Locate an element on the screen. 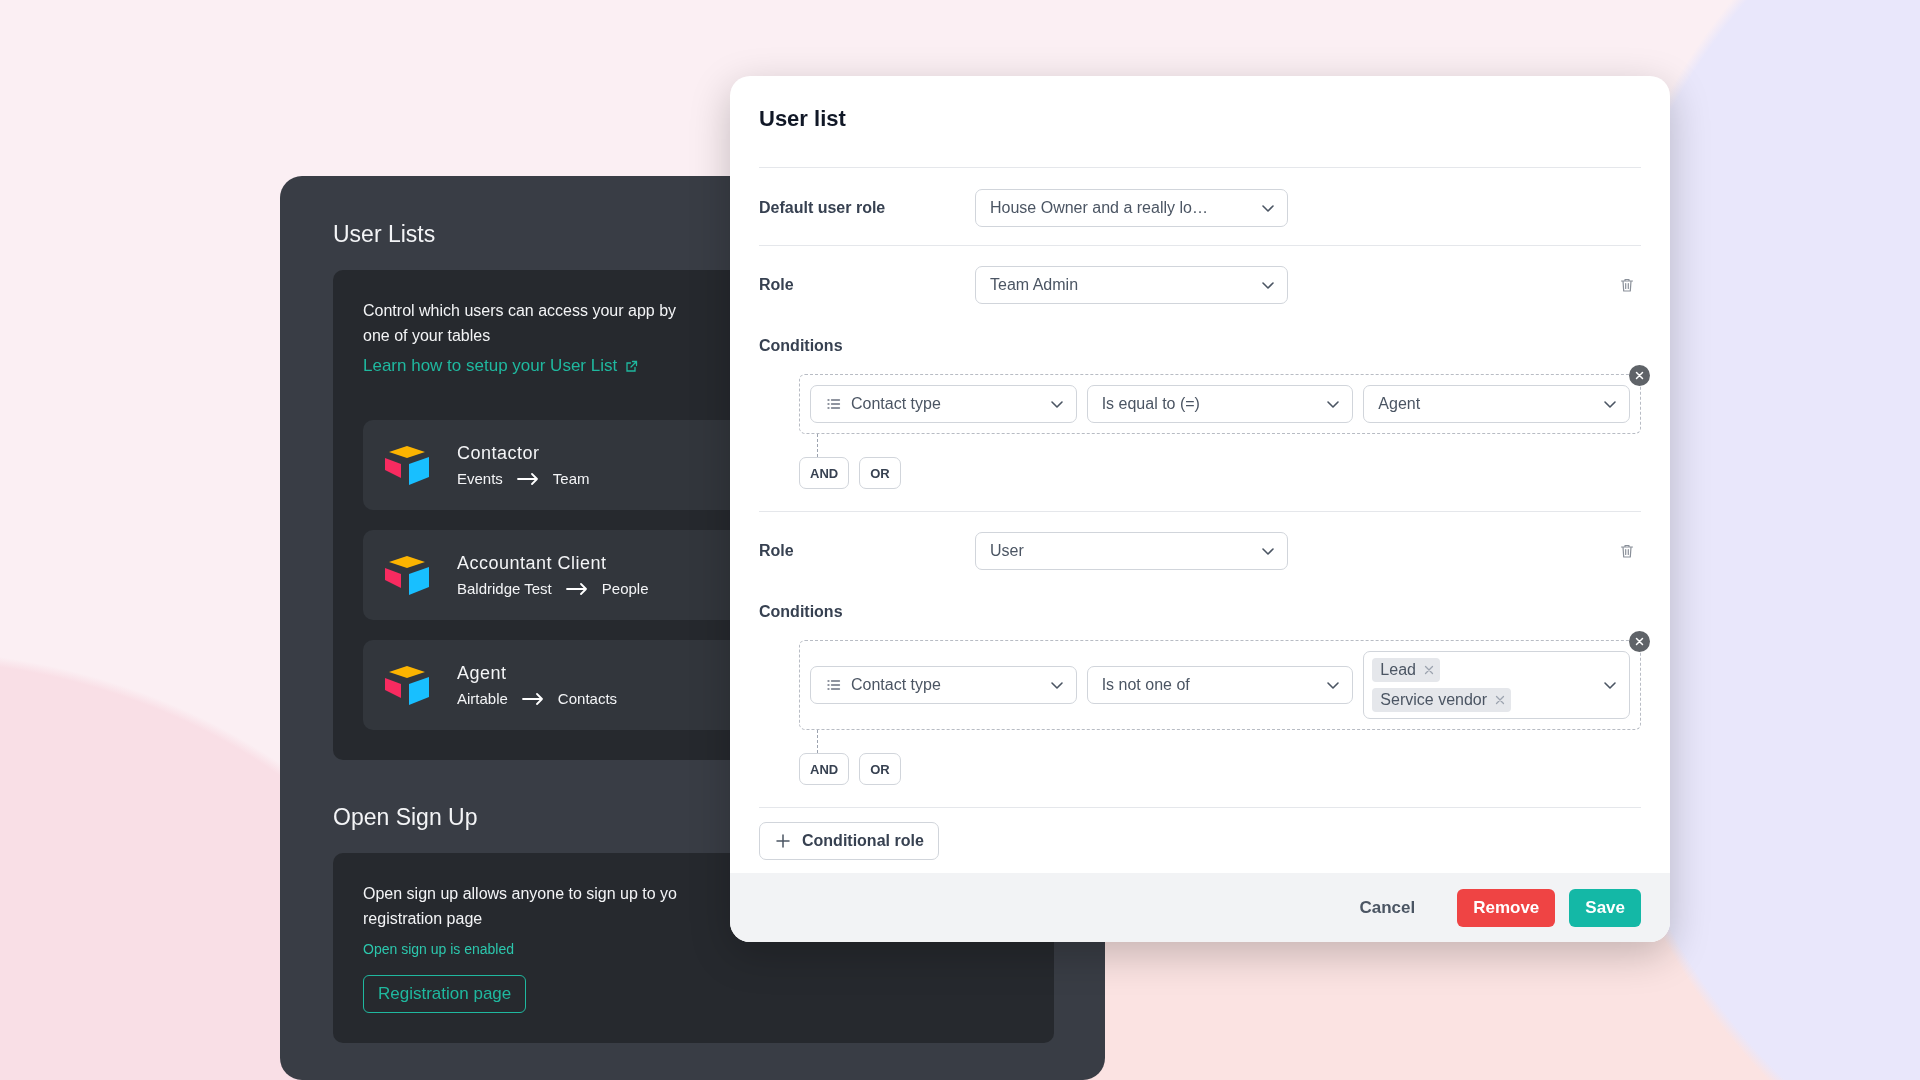 Image resolution: width=1920 pixels, height=1080 pixels. description-text: Open sign up allows anyone to sign up to yo registration page is located at coordinates (520, 906).